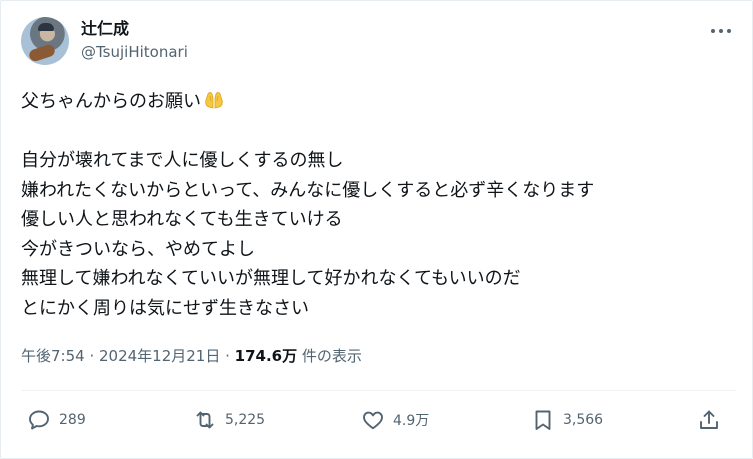  What do you see at coordinates (329, 356) in the screenshot?
I see `view-count-label: 件の表示` at bounding box center [329, 356].